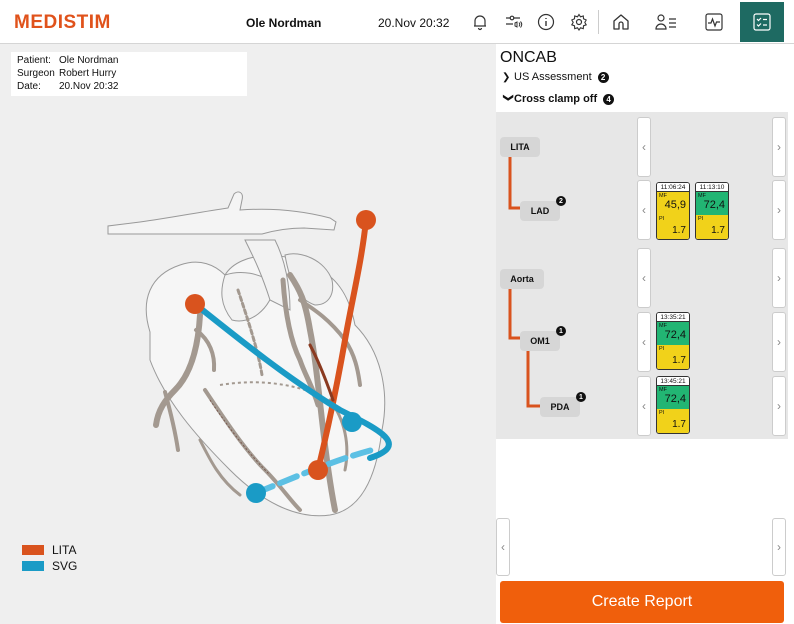 The height and width of the screenshot is (624, 794). What do you see at coordinates (33, 566) in the screenshot?
I see `svg-swatch` at bounding box center [33, 566].